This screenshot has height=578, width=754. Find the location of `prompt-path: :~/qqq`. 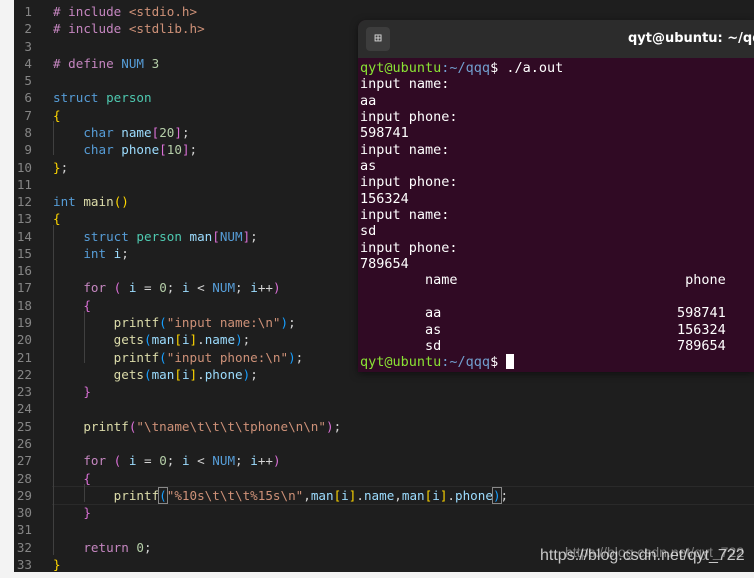

prompt-path: :~/qqq is located at coordinates (466, 362).